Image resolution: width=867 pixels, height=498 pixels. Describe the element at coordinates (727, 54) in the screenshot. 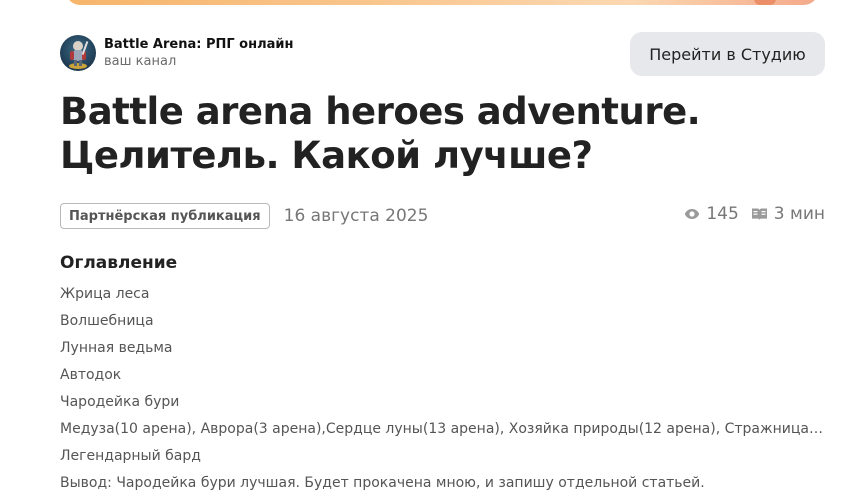

I see `go-to-studio-button: Перейти в Студию` at that location.